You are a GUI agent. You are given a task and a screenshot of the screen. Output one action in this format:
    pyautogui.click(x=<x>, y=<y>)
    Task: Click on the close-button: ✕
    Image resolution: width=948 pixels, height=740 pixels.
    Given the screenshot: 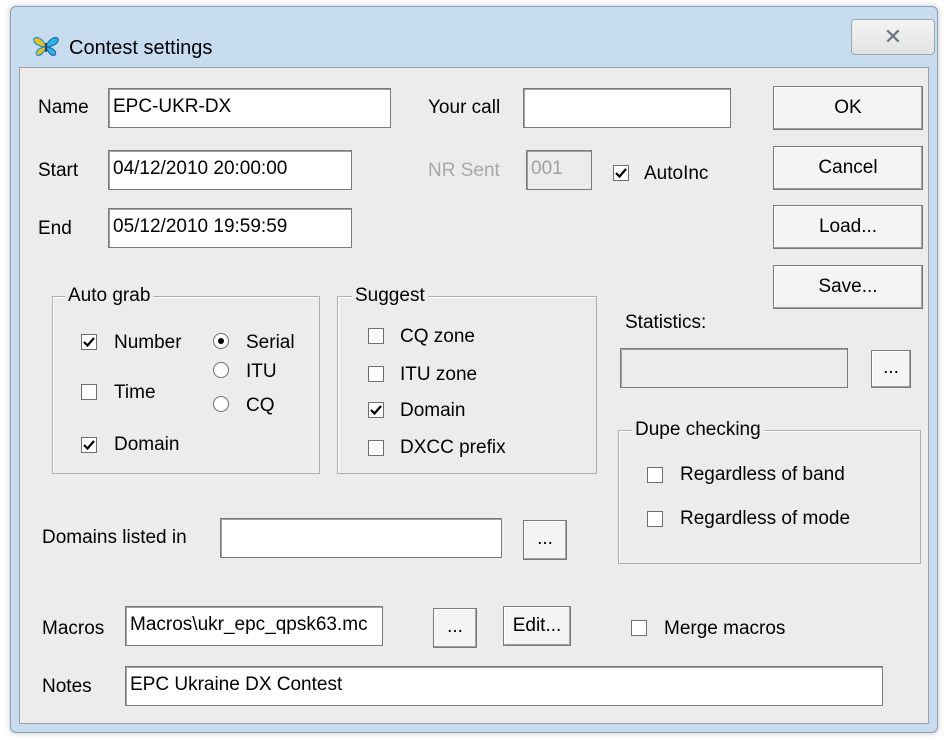 What is the action you would take?
    pyautogui.click(x=893, y=37)
    